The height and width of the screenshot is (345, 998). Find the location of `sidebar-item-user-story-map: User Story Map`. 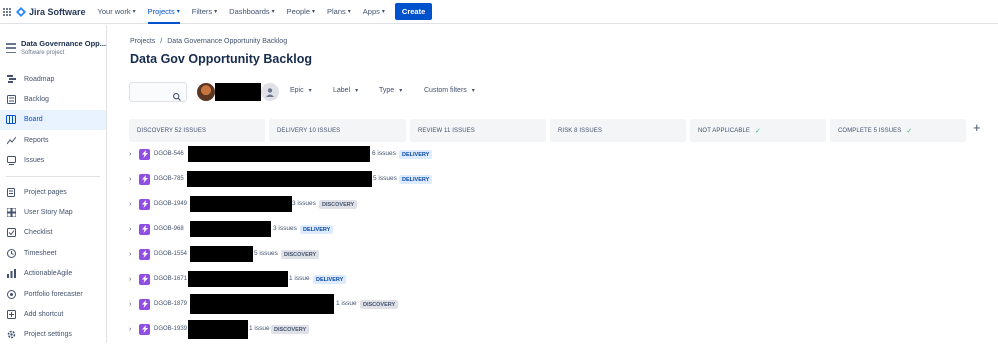

sidebar-item-user-story-map: User Story Map is located at coordinates (53, 212).